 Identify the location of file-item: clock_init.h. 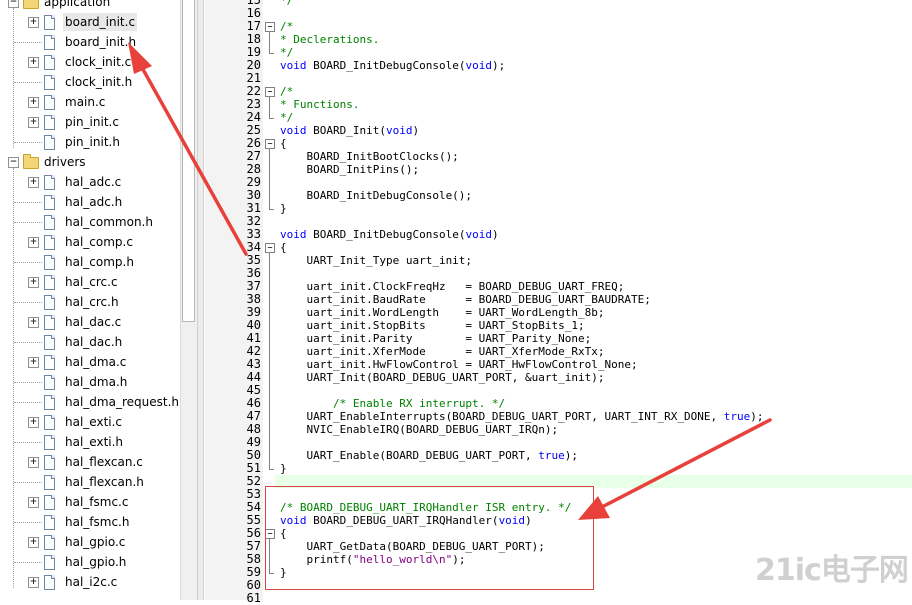
(90, 83).